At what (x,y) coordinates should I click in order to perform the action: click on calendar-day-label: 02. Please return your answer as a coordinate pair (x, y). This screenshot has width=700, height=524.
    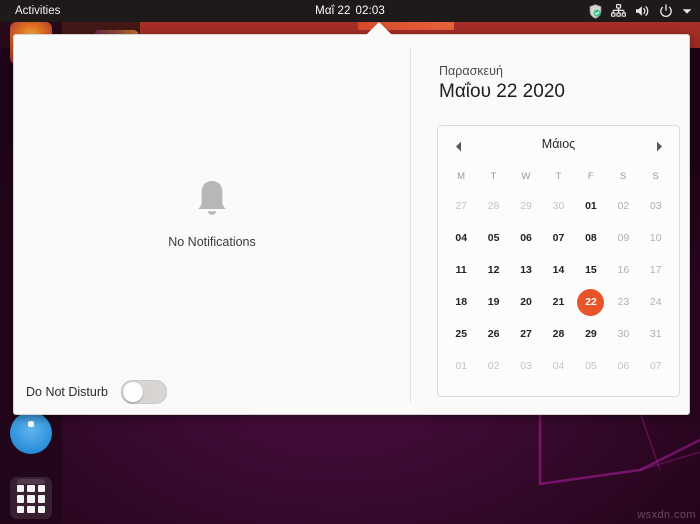
    Looking at the image, I should click on (623, 206).